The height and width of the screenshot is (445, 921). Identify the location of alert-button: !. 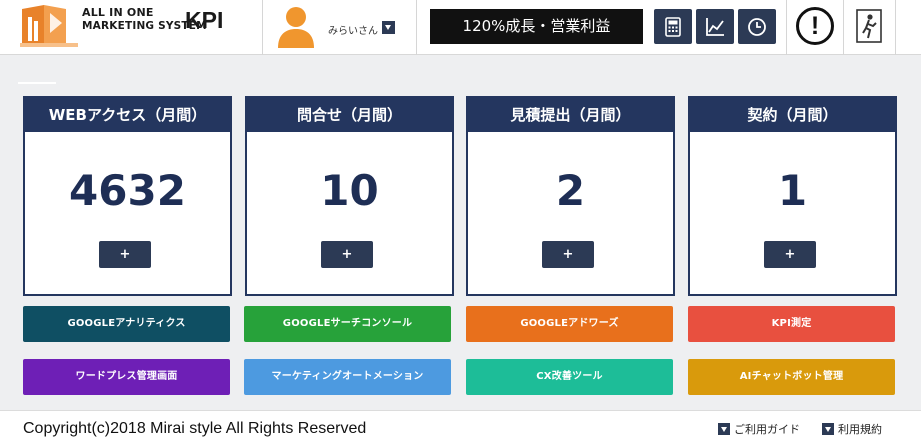
(815, 26).